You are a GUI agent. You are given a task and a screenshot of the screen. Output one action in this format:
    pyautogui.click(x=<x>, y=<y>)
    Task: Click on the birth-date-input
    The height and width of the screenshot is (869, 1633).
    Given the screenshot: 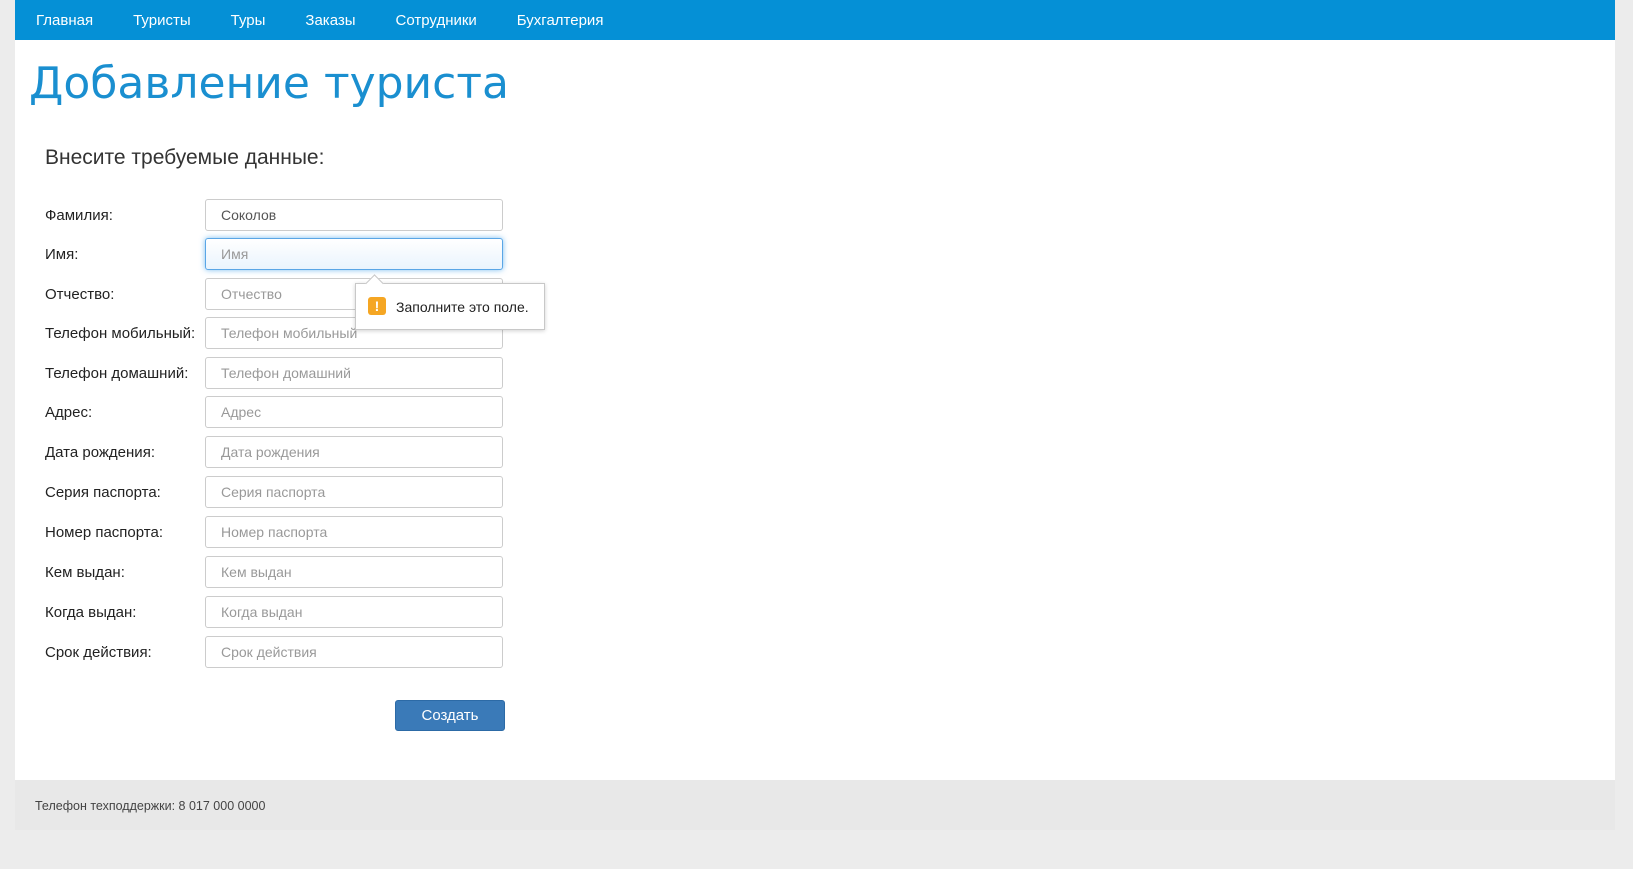 What is the action you would take?
    pyautogui.click(x=354, y=452)
    